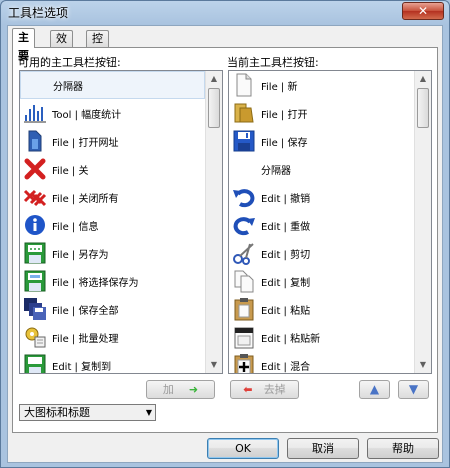  I want to click on copy-icon, so click(244, 281).